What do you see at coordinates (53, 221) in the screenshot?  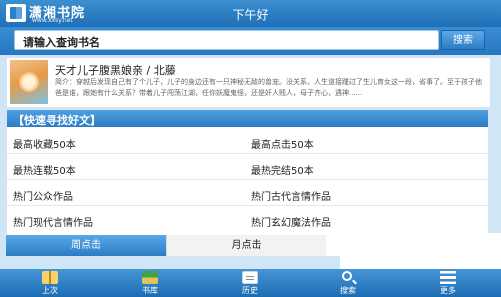 I see `rank-link-modern-romance: 热门现代言情作品` at bounding box center [53, 221].